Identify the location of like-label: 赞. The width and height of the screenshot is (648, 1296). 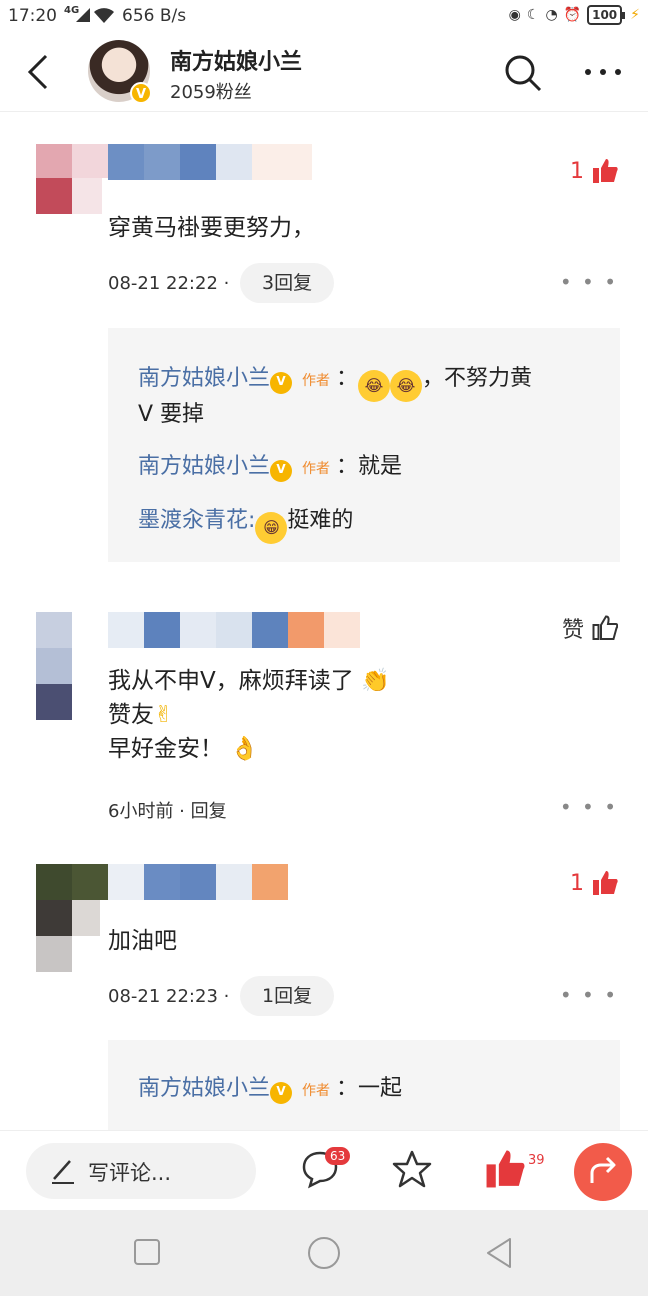
(572, 630).